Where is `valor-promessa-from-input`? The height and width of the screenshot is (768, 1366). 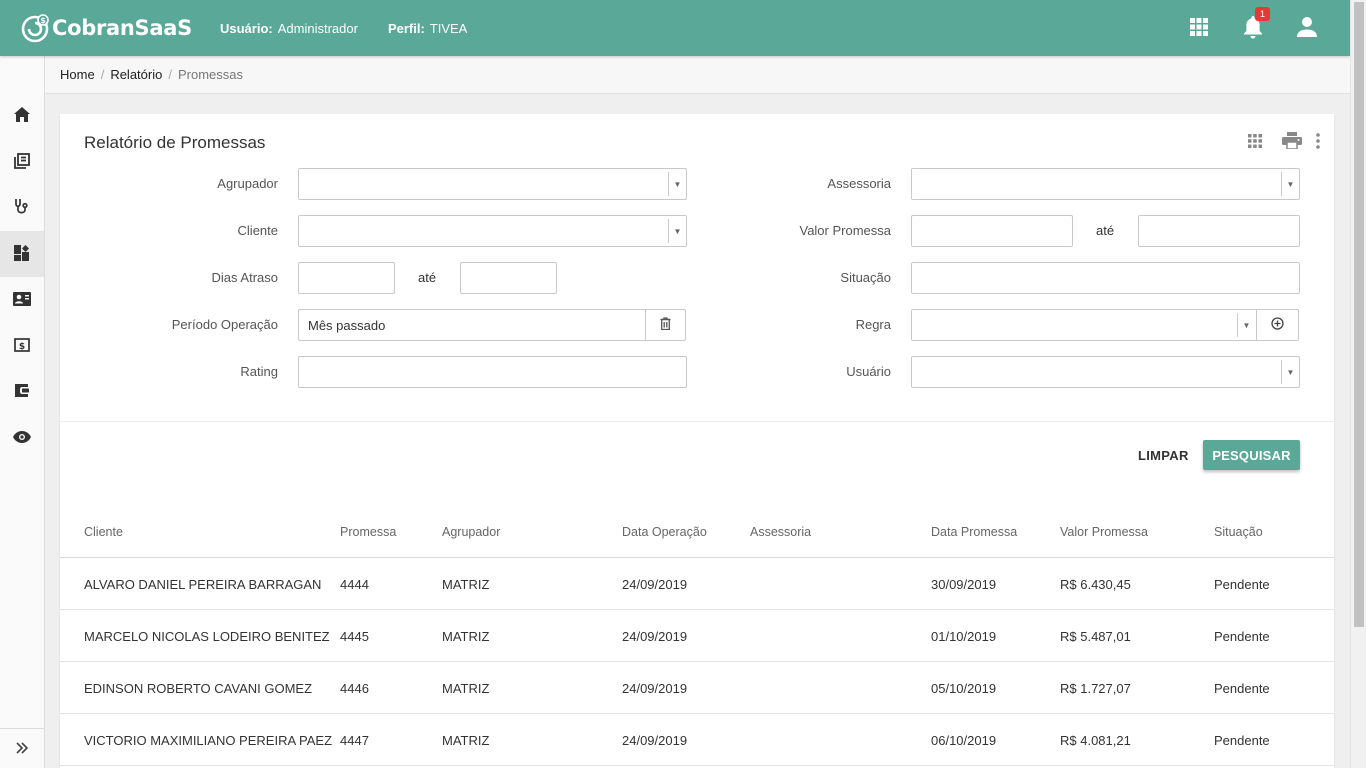 valor-promessa-from-input is located at coordinates (992, 231).